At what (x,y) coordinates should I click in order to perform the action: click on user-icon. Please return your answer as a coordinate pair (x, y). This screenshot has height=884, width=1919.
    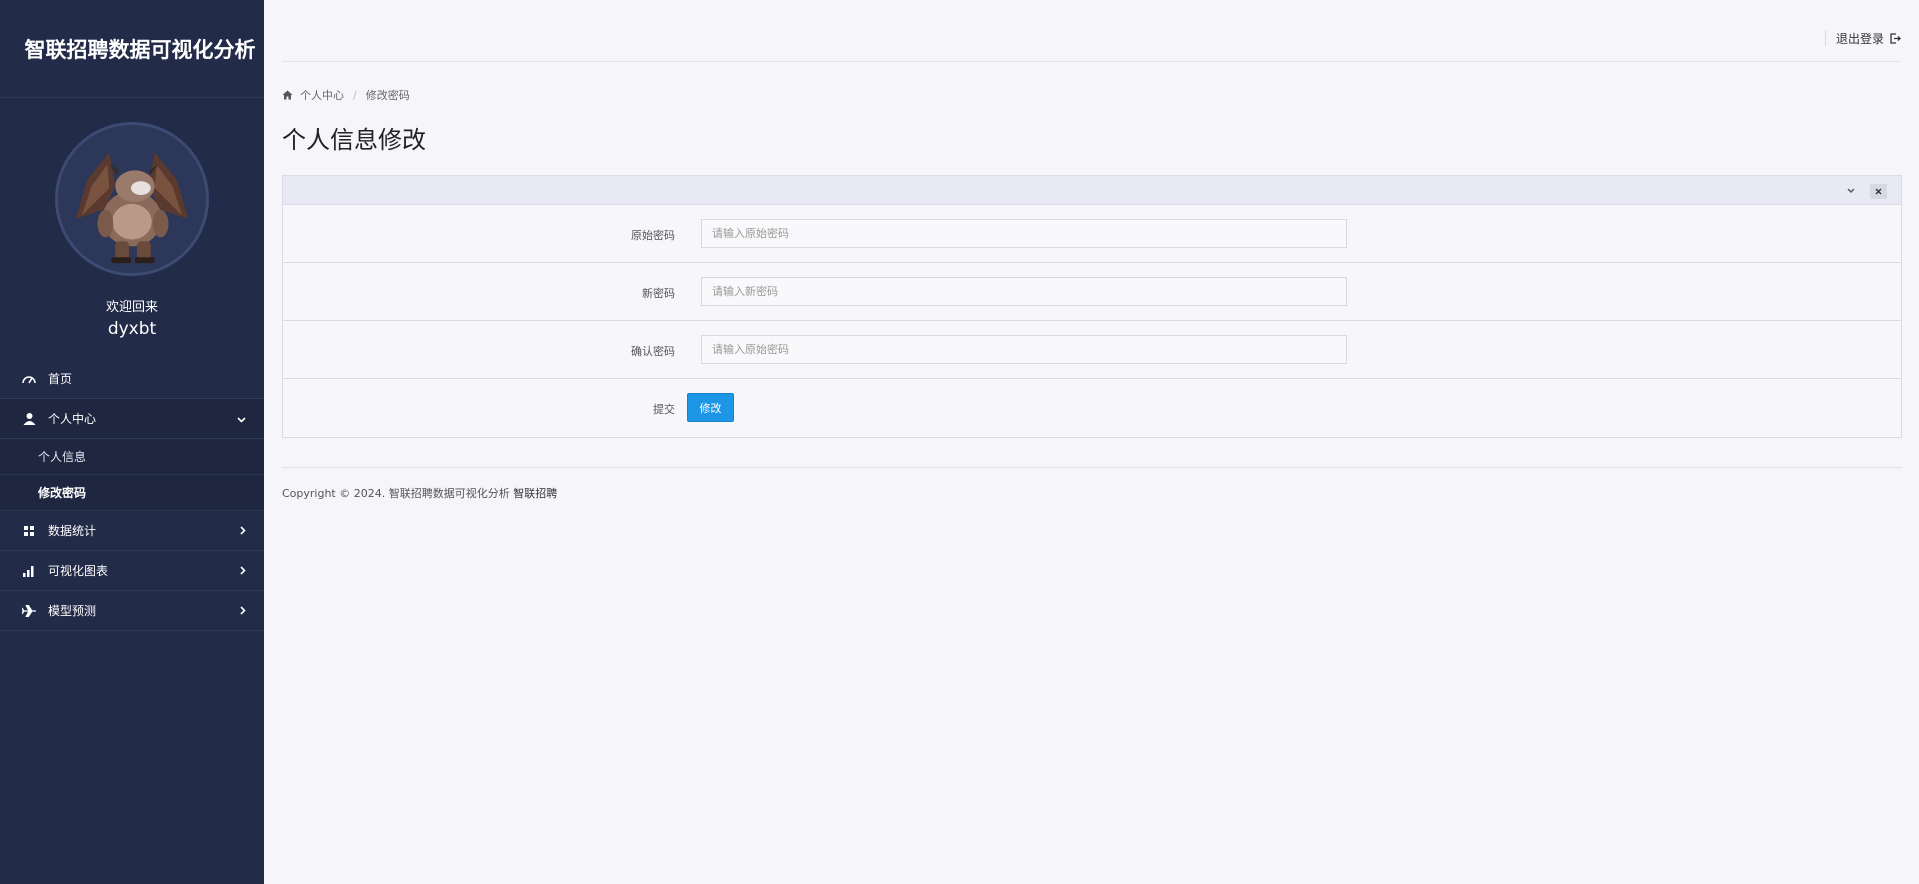
    Looking at the image, I should click on (29, 418).